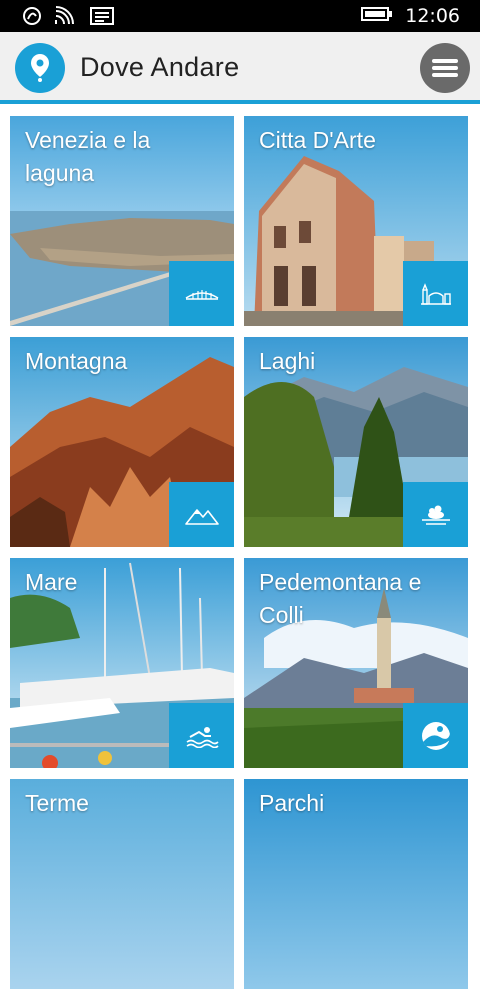  What do you see at coordinates (76, 361) in the screenshot?
I see `tile-label: Montagna` at bounding box center [76, 361].